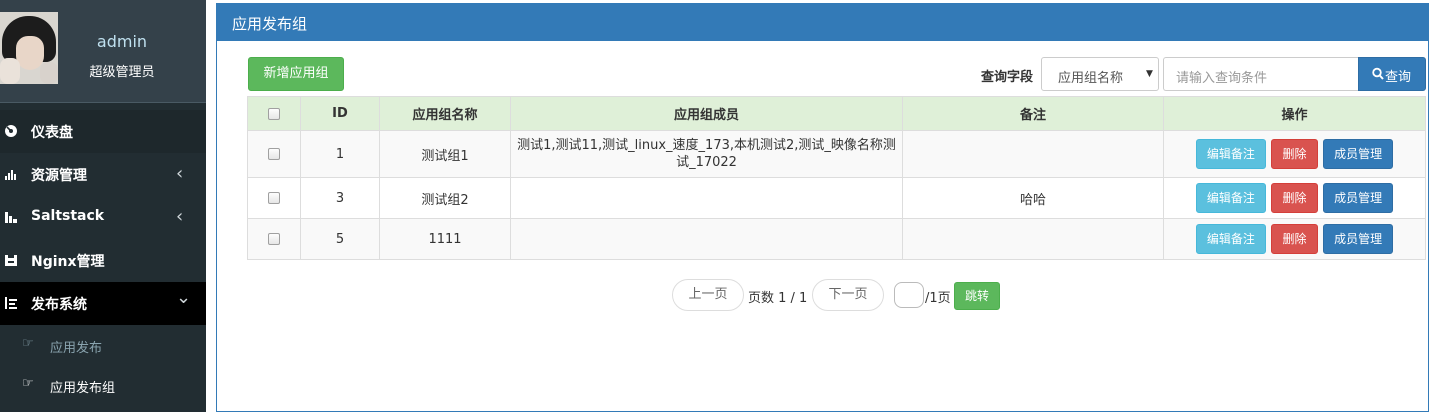 The height and width of the screenshot is (412, 1429). What do you see at coordinates (340, 113) in the screenshot?
I see `column-header-id: ID` at bounding box center [340, 113].